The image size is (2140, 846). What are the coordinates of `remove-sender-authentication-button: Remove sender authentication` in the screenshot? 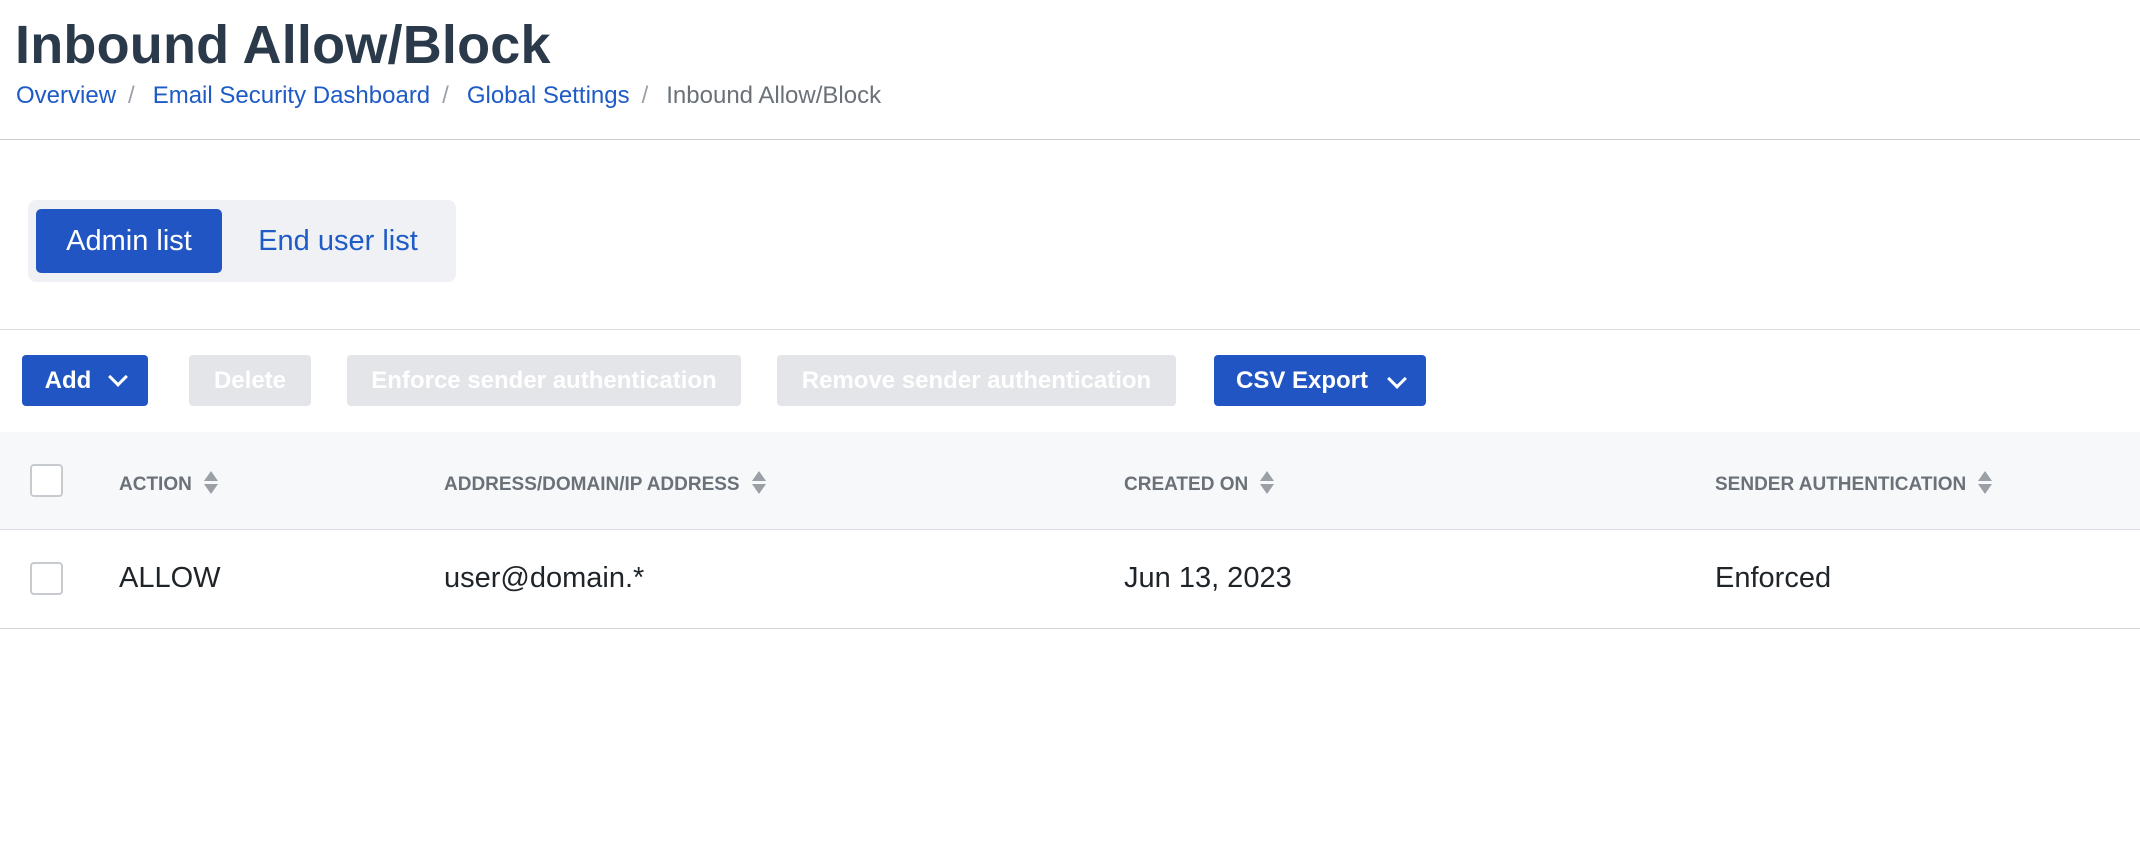 It's located at (976, 380).